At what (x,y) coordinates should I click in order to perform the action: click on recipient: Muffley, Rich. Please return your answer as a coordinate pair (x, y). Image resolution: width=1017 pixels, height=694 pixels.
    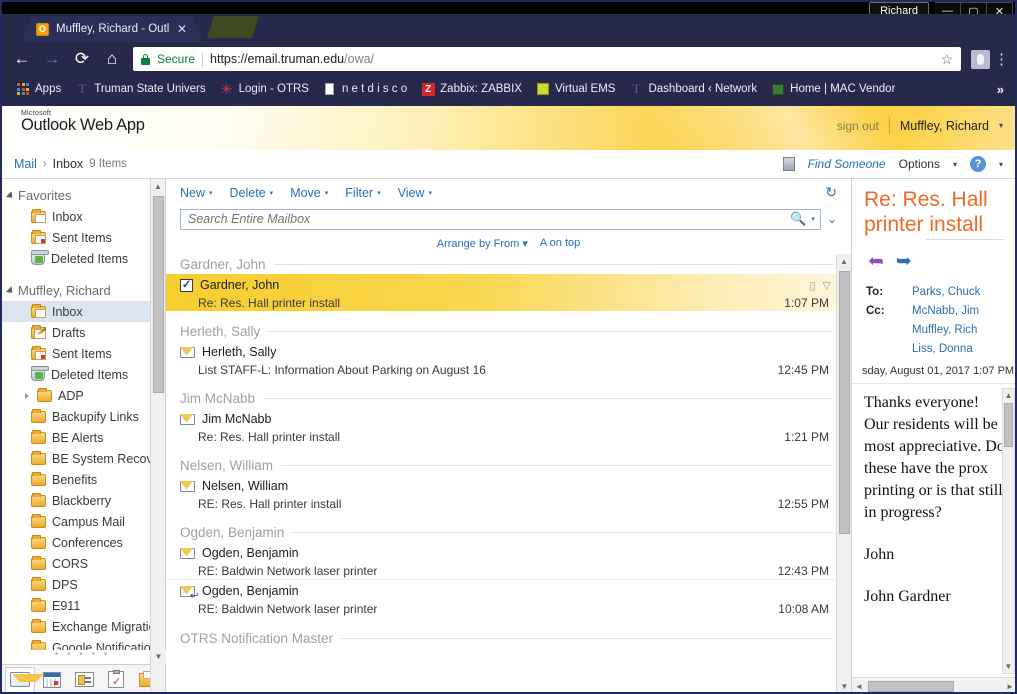
    Looking at the image, I should click on (945, 330).